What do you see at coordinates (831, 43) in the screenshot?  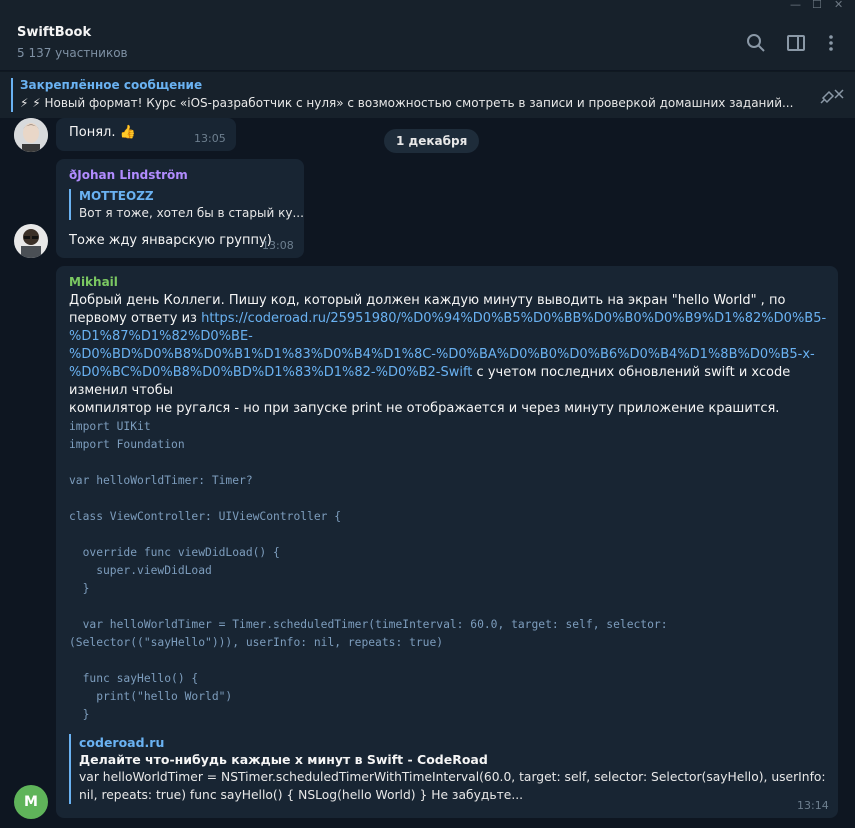 I see `more-vertical-icon` at bounding box center [831, 43].